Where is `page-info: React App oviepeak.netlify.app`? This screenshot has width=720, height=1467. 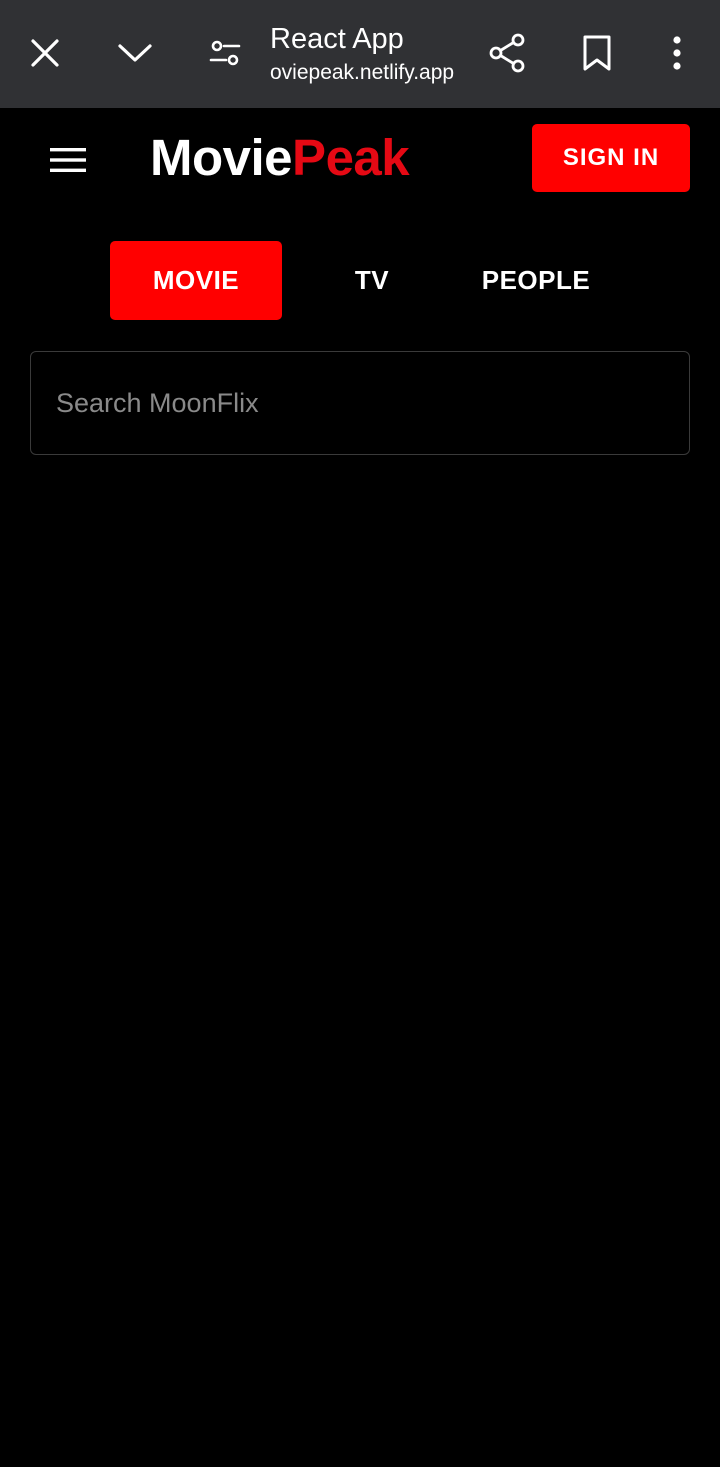 page-info: React App oviepeak.netlify.app is located at coordinates (370, 54).